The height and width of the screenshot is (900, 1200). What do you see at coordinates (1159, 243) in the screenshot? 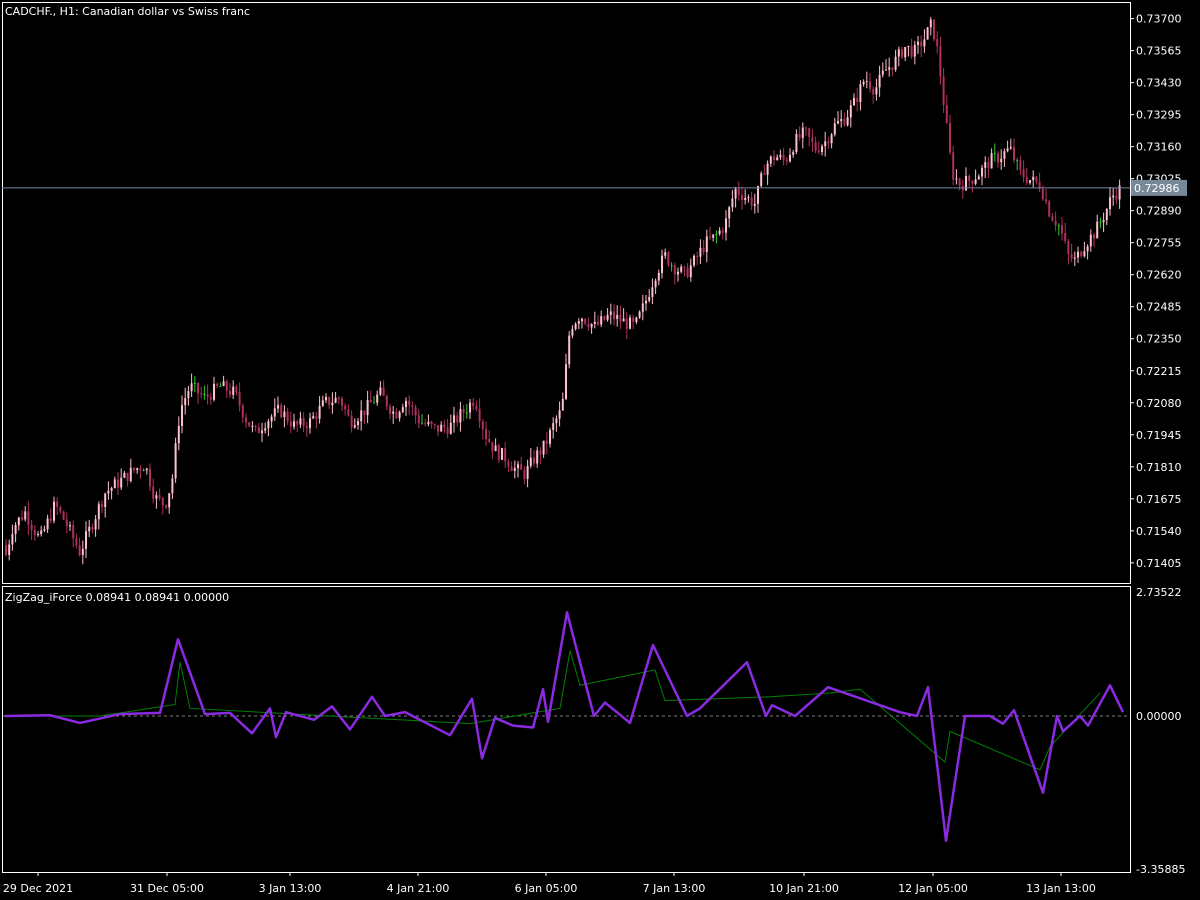
I see `price-tick-label: 0.72755` at bounding box center [1159, 243].